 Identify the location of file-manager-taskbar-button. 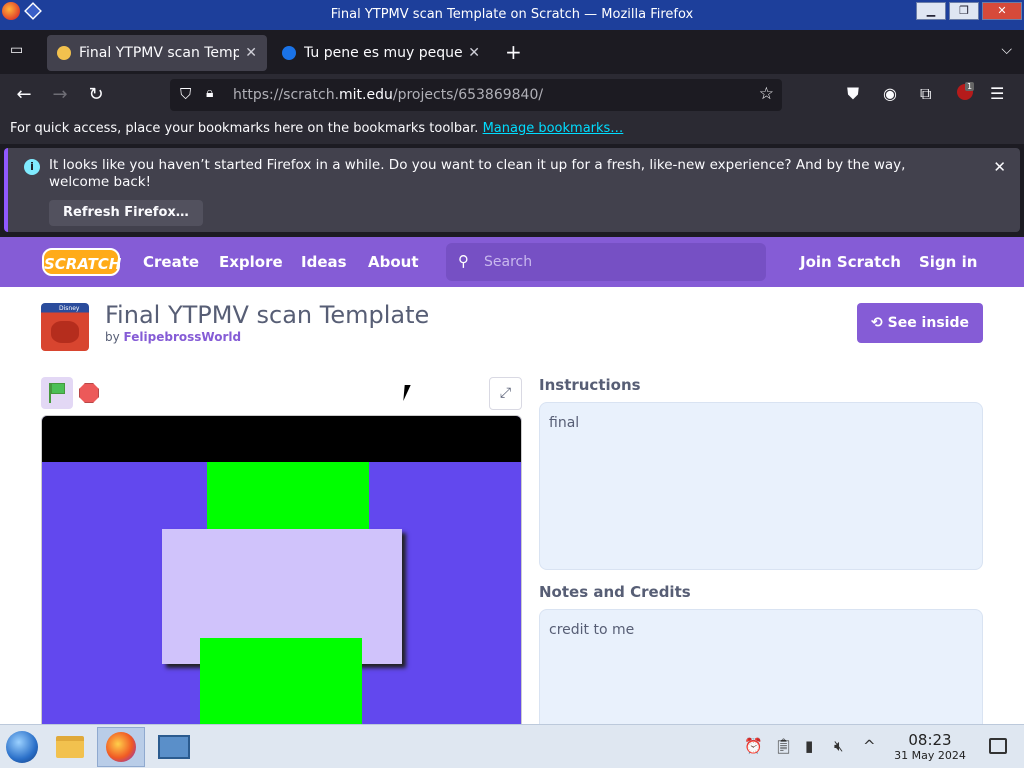
(70, 747).